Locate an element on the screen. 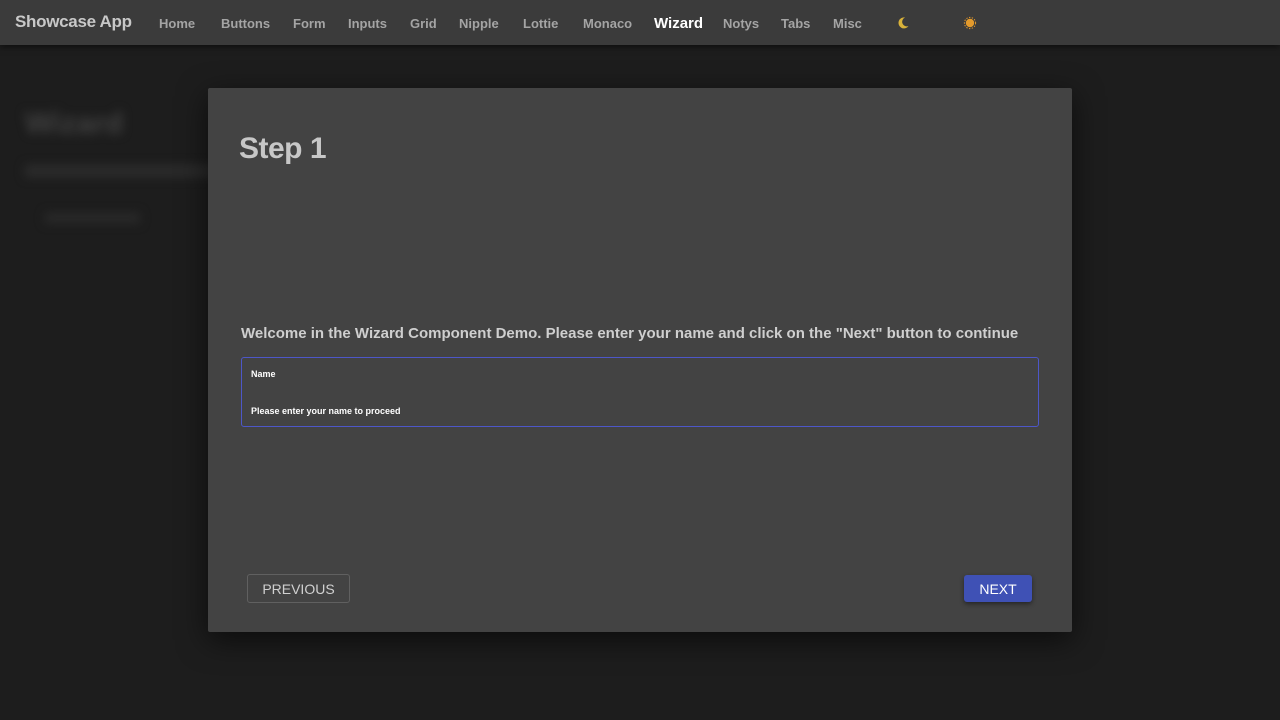 This screenshot has height=720, width=1280. nav-item-wizard: Wizard is located at coordinates (678, 23).